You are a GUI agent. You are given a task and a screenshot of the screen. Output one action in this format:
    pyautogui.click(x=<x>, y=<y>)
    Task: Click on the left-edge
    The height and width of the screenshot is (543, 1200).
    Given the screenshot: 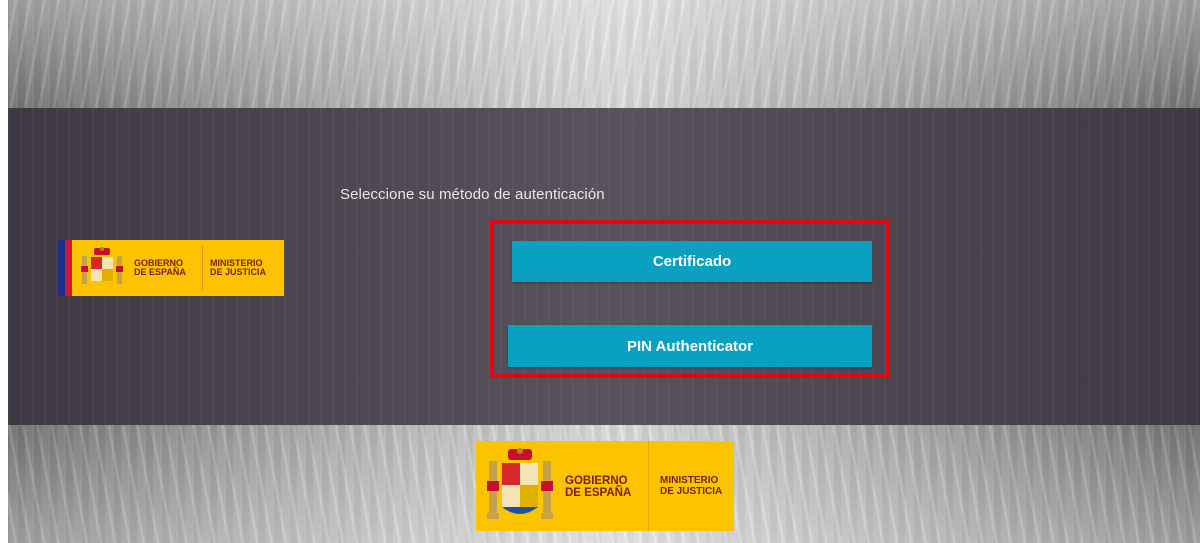 What is the action you would take?
    pyautogui.click(x=4, y=271)
    